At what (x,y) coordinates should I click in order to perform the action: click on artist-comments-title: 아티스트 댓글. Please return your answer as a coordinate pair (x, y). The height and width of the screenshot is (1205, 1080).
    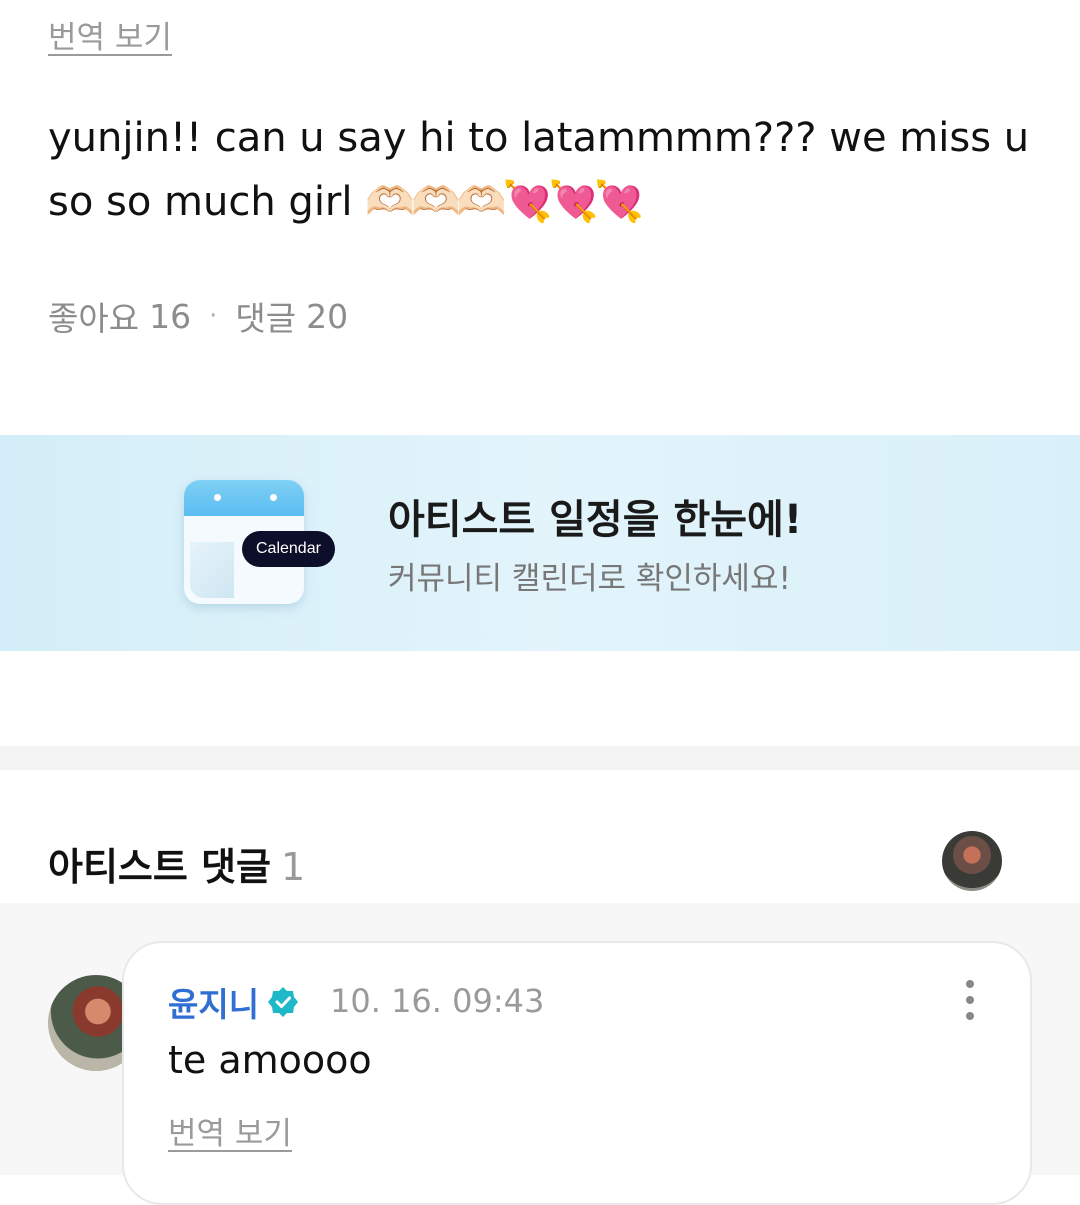
    Looking at the image, I should click on (159, 867).